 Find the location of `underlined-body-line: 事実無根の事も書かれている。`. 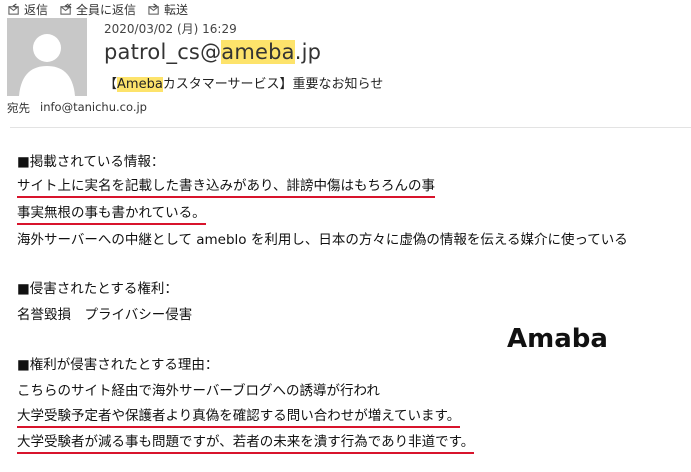

underlined-body-line: 事実無根の事も書かれている。 is located at coordinates (111, 215).